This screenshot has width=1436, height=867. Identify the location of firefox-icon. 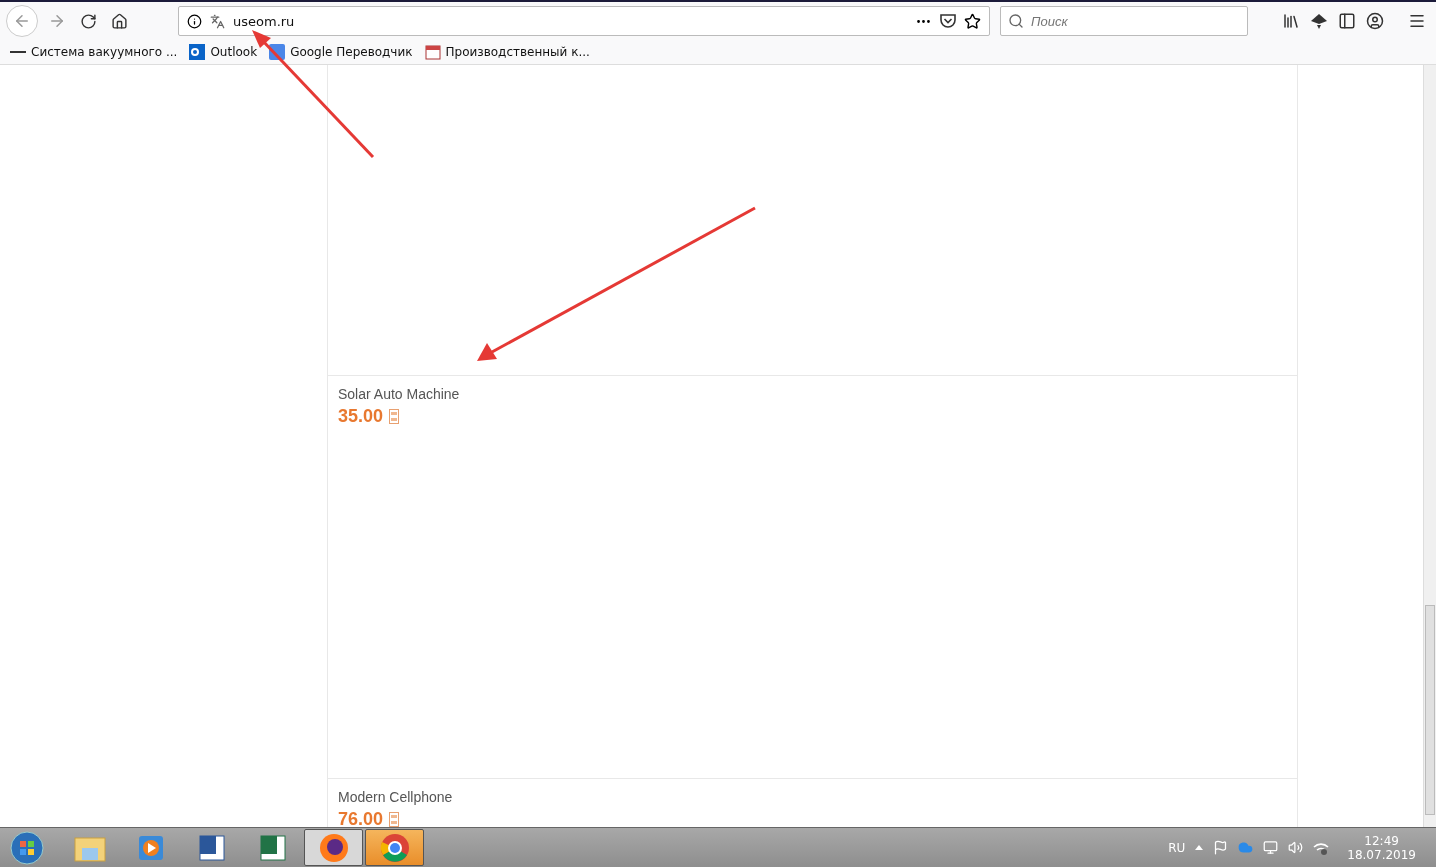
(333, 847).